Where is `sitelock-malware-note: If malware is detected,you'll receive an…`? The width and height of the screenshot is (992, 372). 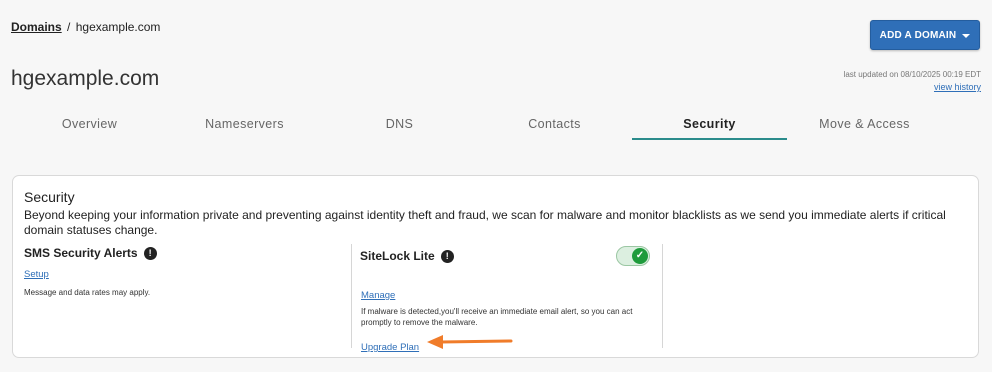
sitelock-malware-note: If malware is detected,you'll receive an… is located at coordinates (497, 317).